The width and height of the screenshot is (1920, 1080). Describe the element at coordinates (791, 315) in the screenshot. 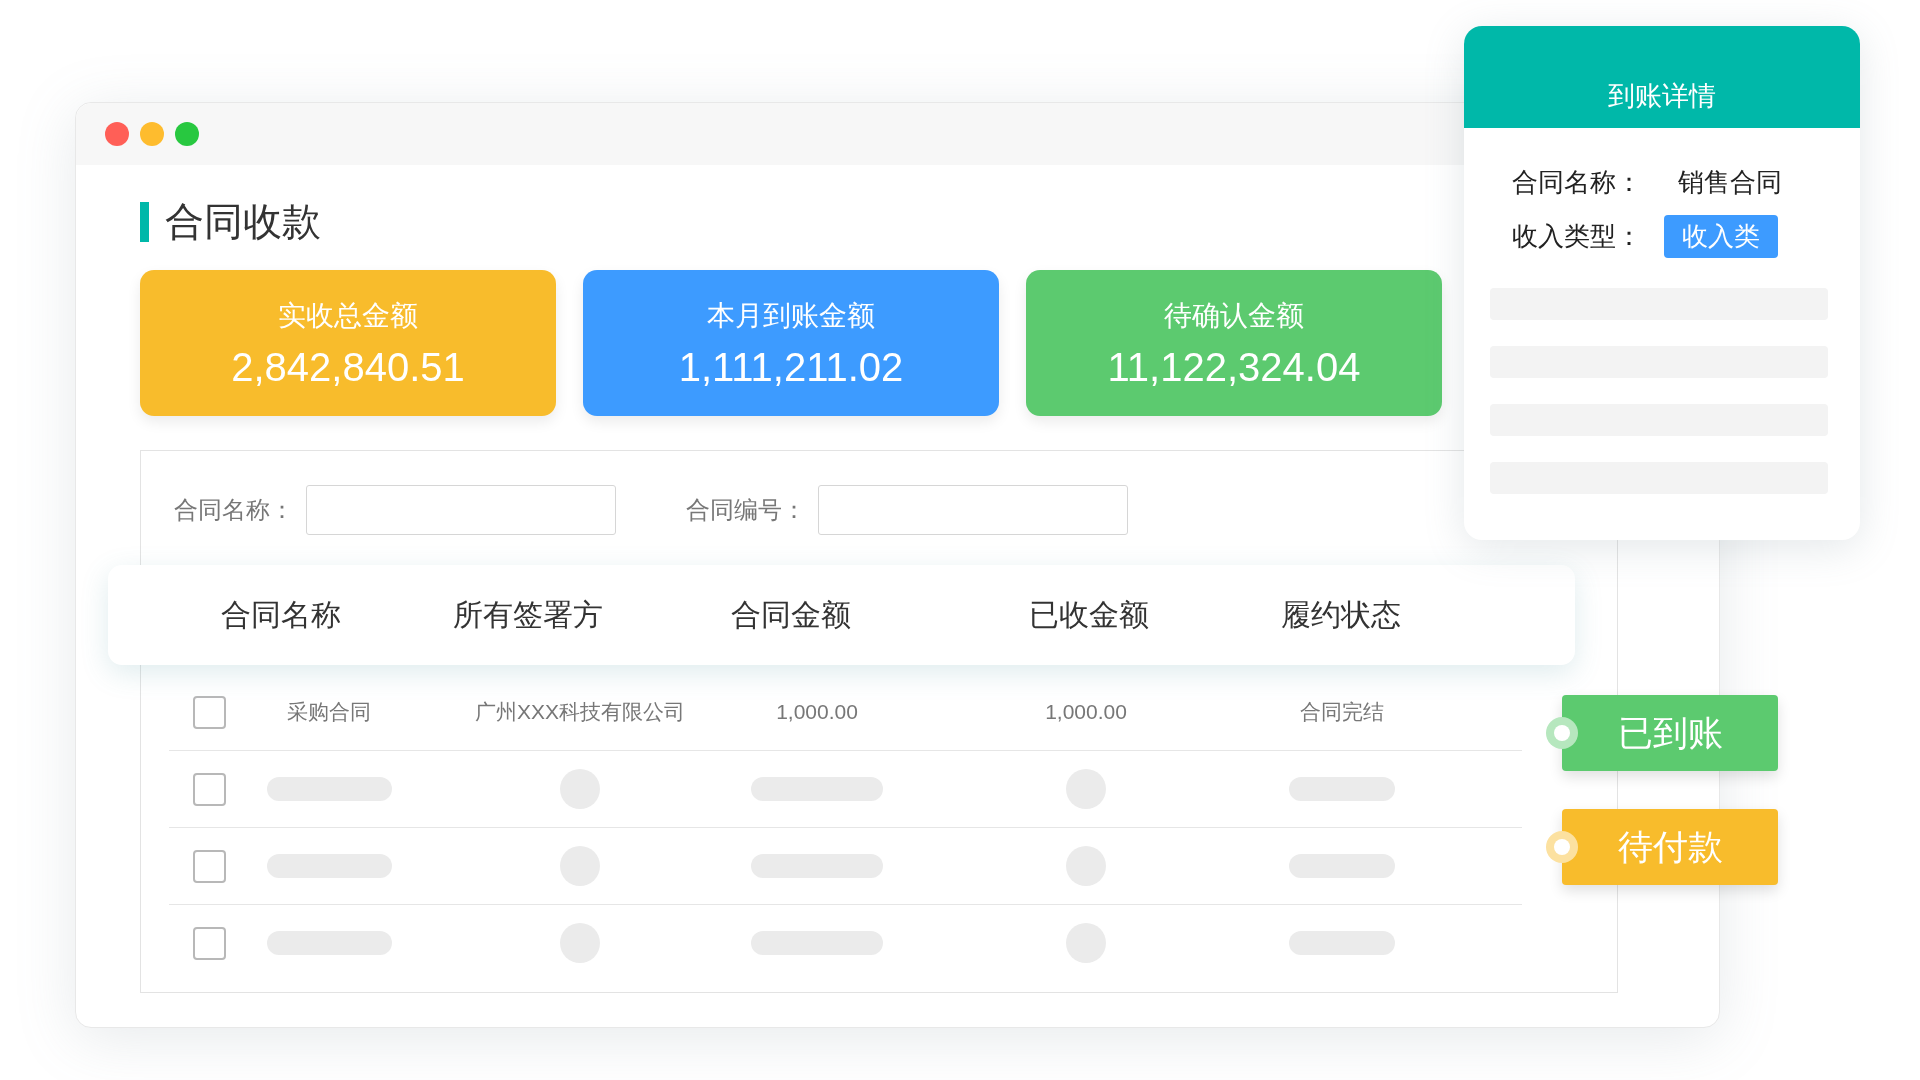

I see `card-label: 本月到账金额` at that location.